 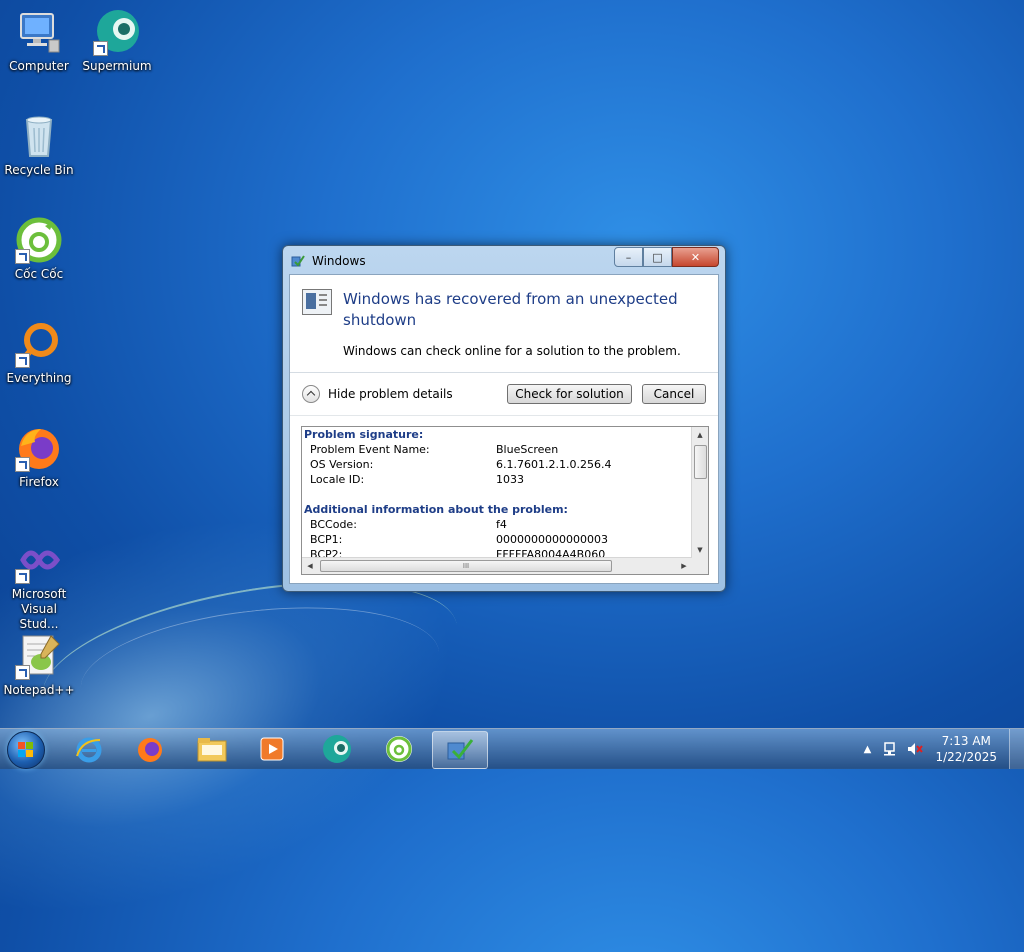 I want to click on desktop-icon-label: Everything, so click(x=39, y=378).